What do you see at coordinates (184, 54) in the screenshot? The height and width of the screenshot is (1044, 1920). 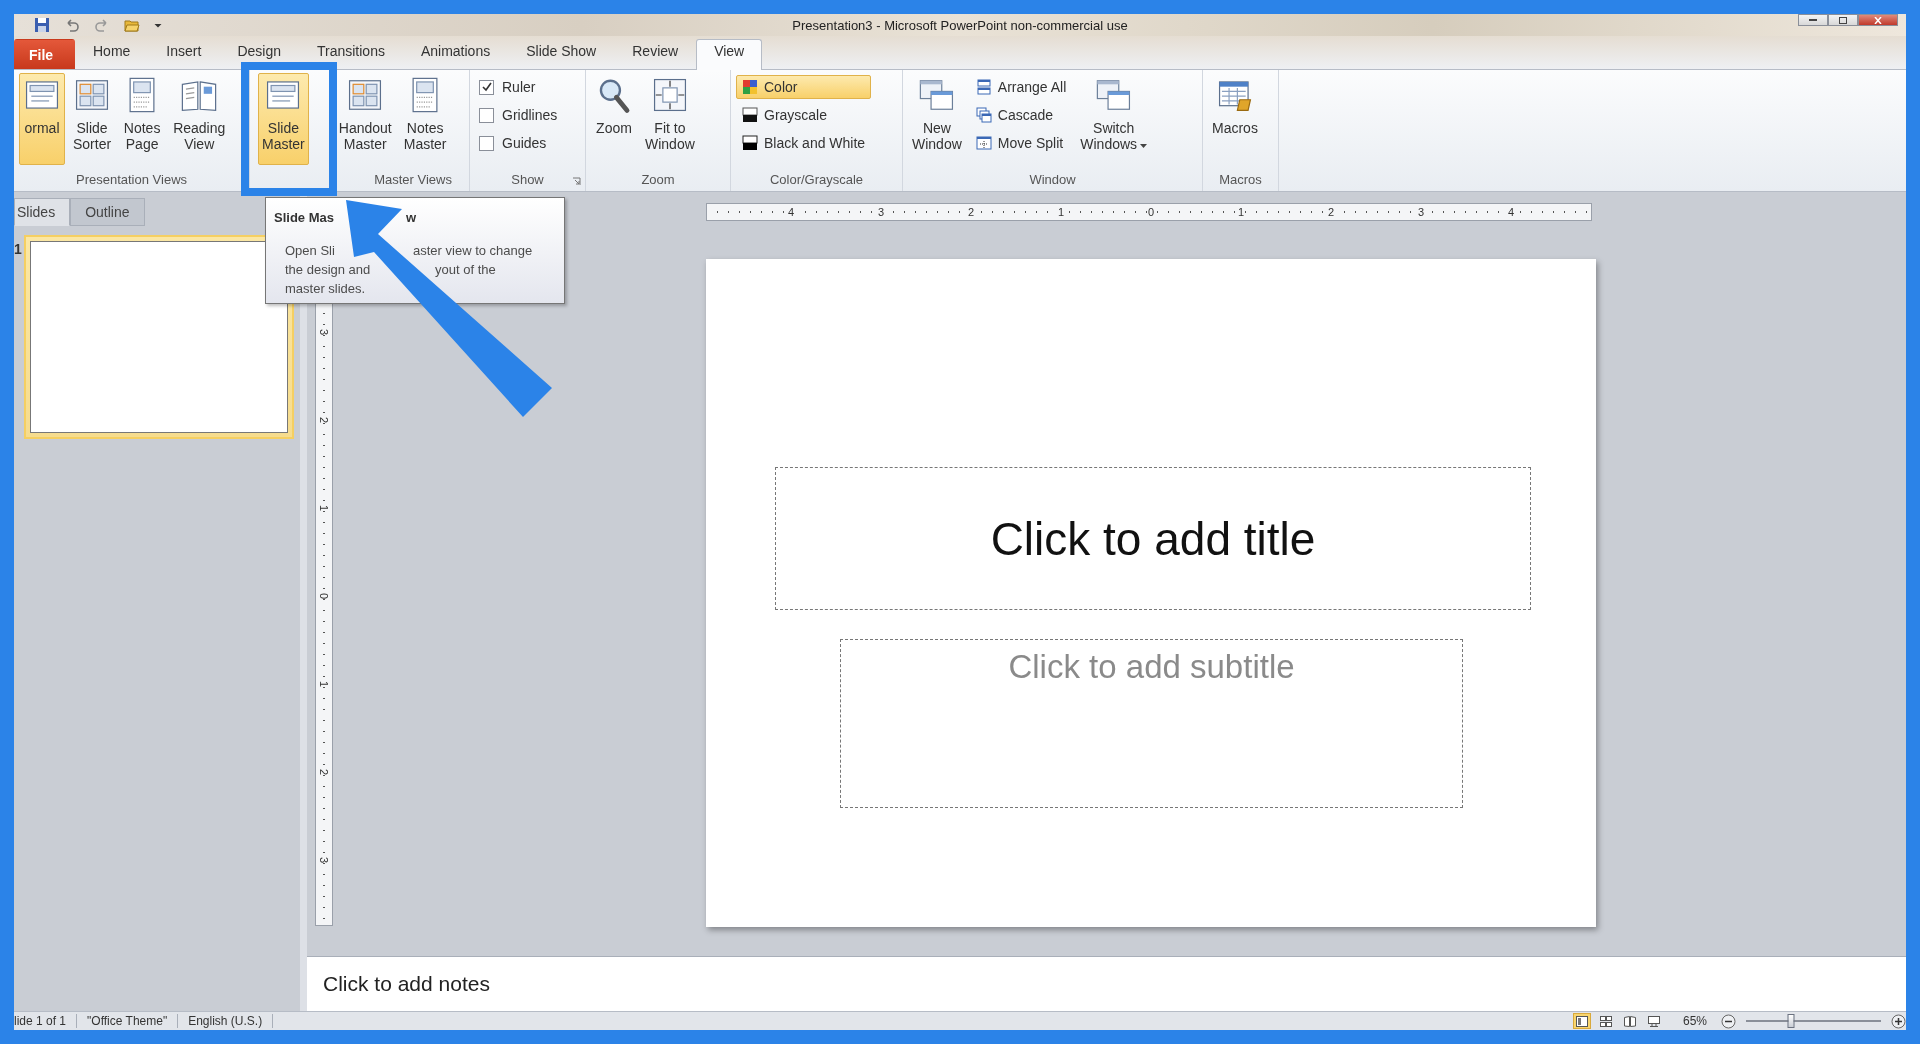 I see `ribbon-tab: Insert` at bounding box center [184, 54].